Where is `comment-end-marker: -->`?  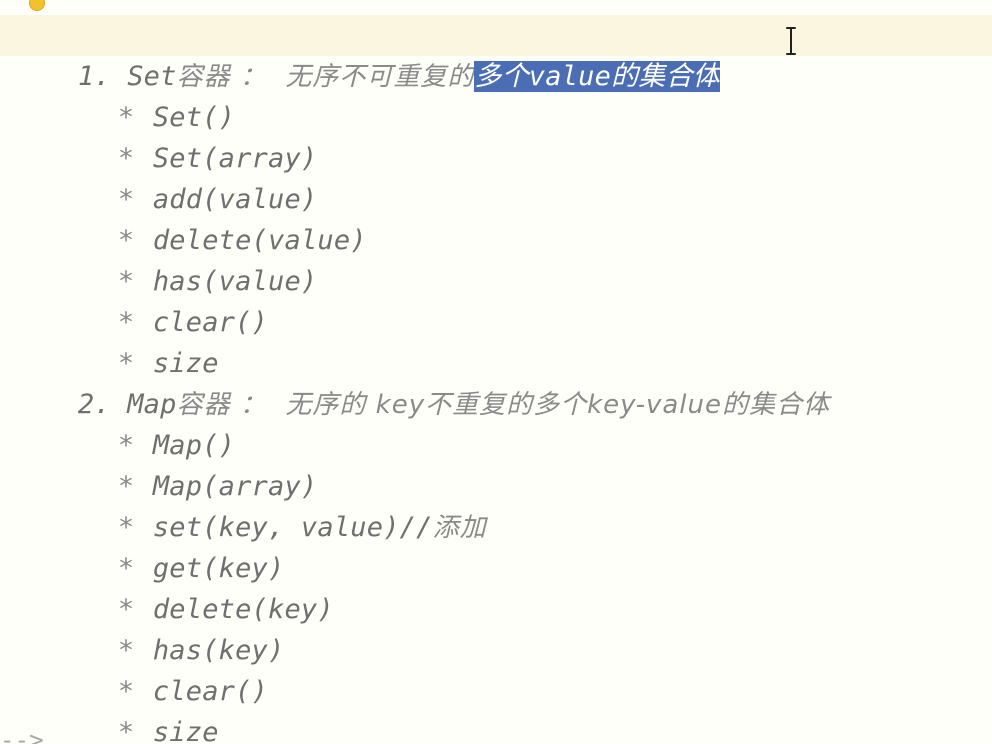
comment-end-marker: --> is located at coordinates (22, 735).